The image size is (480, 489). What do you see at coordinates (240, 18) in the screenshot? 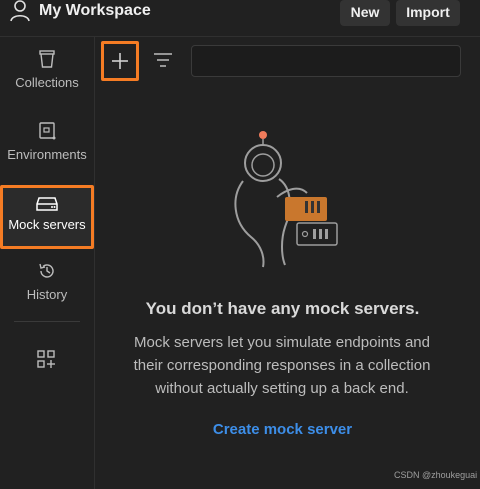
I see `top-header: My Workspace New Import` at bounding box center [240, 18].